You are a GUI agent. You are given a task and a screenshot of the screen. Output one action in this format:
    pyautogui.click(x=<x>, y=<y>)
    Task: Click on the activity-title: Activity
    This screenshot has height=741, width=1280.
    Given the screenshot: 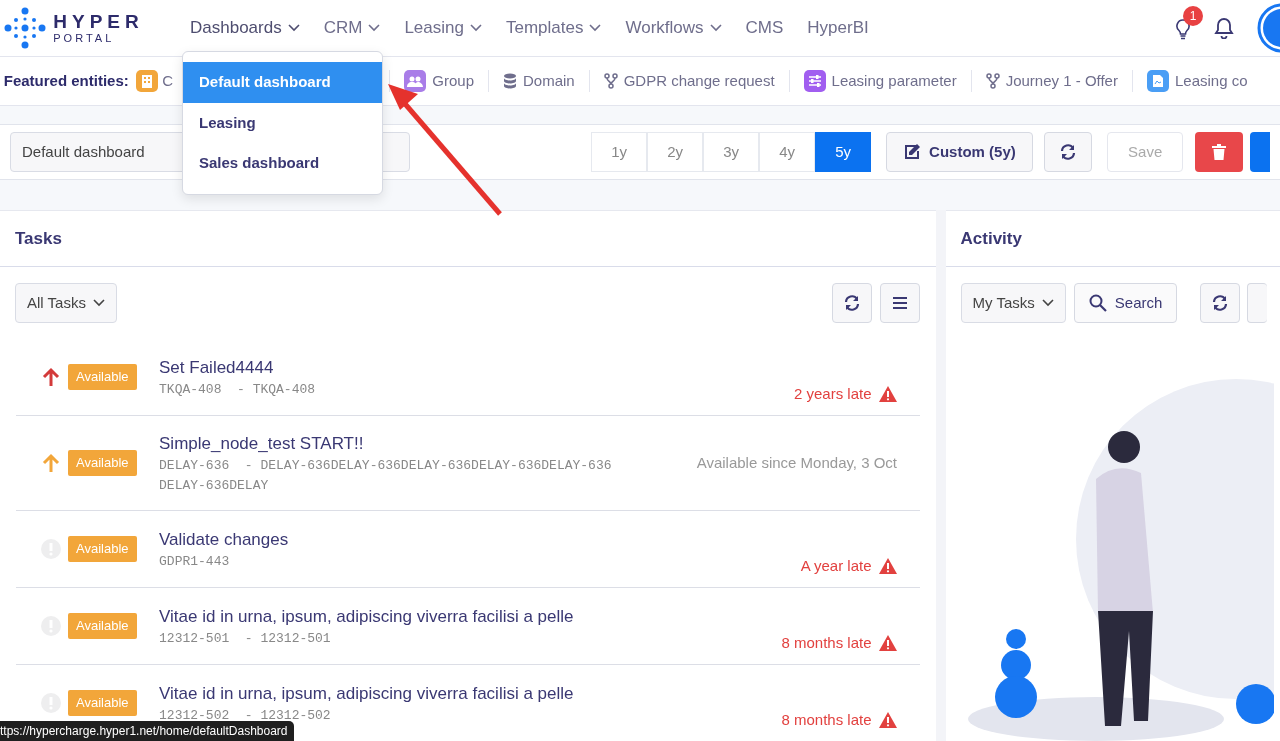 What is the action you would take?
    pyautogui.click(x=1112, y=239)
    